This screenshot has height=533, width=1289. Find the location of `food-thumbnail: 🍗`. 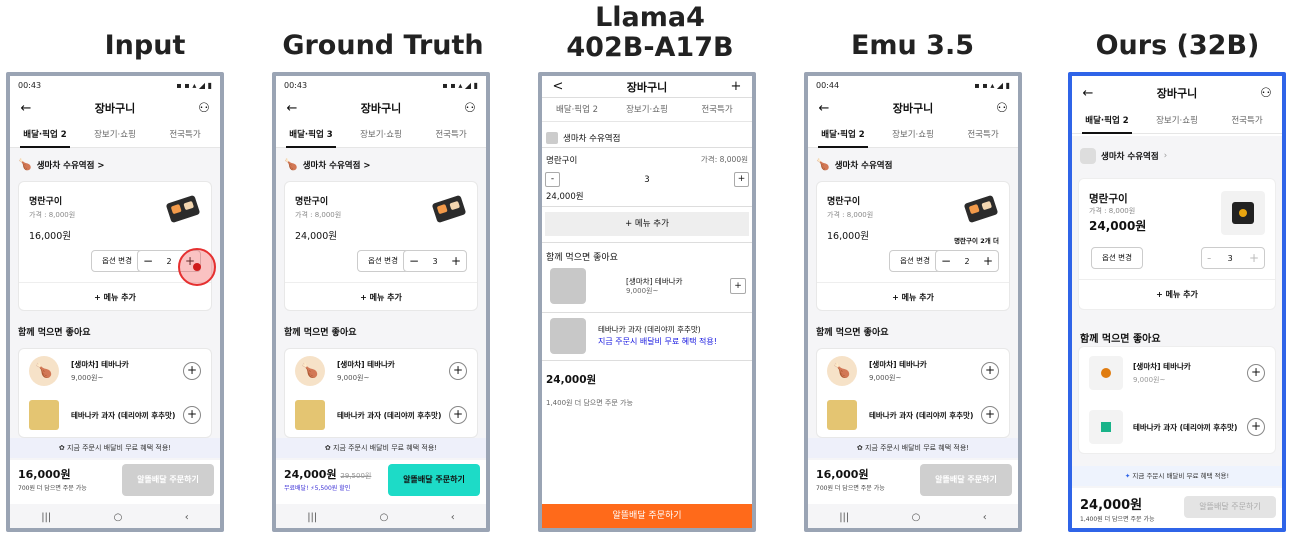

food-thumbnail: 🍗 is located at coordinates (842, 371).